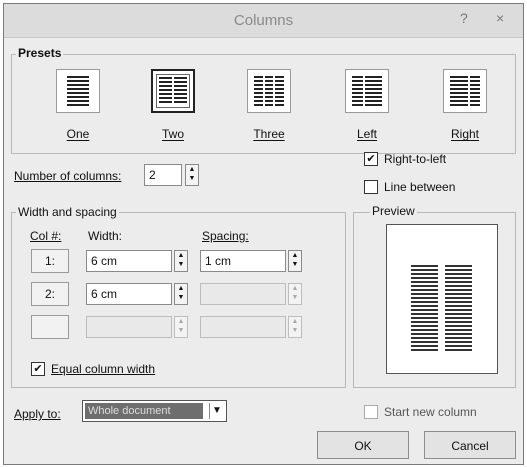 Image resolution: width=527 pixels, height=467 pixels. Describe the element at coordinates (464, 134) in the screenshot. I see `preset-right-label: Right` at that location.